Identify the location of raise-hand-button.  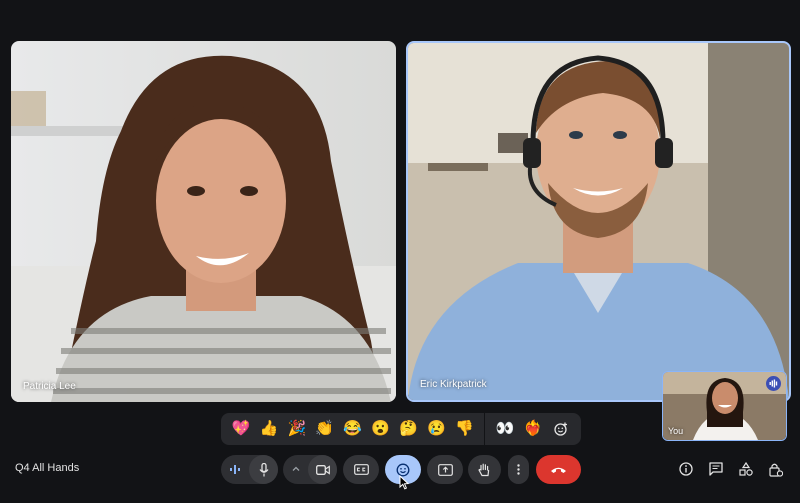
(484, 469).